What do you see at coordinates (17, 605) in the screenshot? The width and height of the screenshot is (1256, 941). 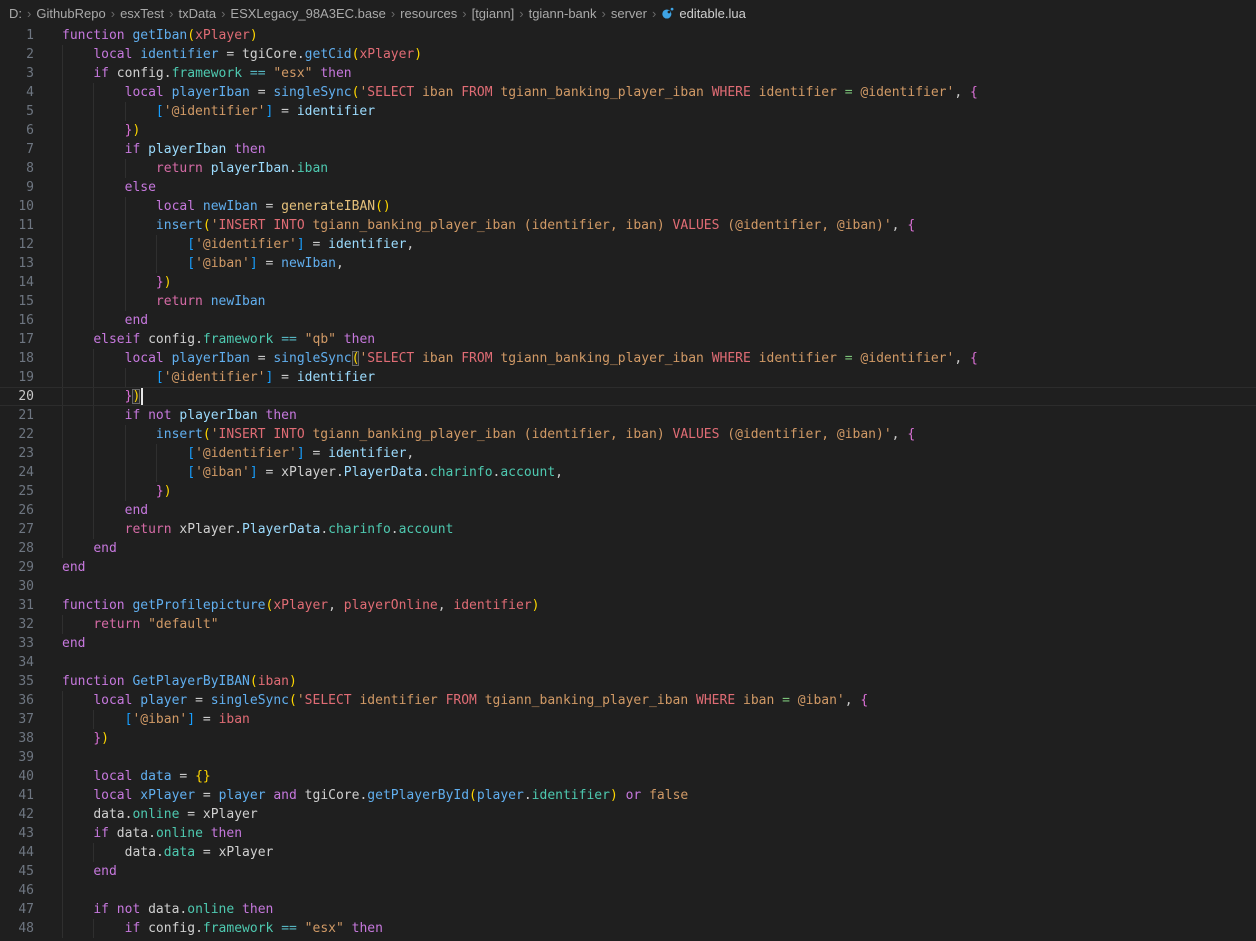 I see `line-number: 31` at bounding box center [17, 605].